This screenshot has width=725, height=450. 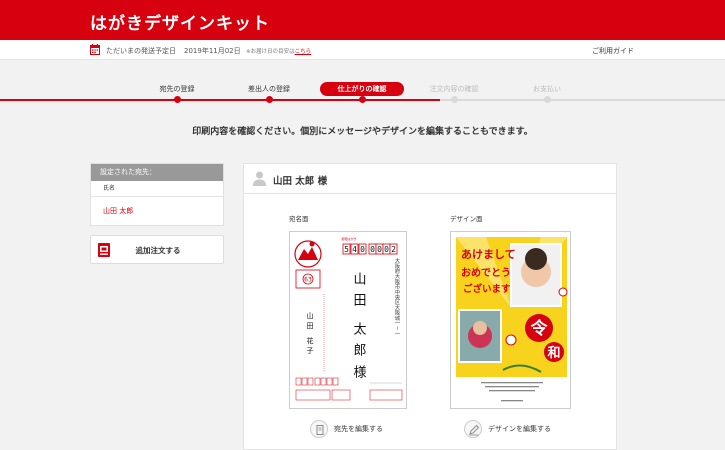 I want to click on name-column-header: 氏名, so click(x=157, y=189).